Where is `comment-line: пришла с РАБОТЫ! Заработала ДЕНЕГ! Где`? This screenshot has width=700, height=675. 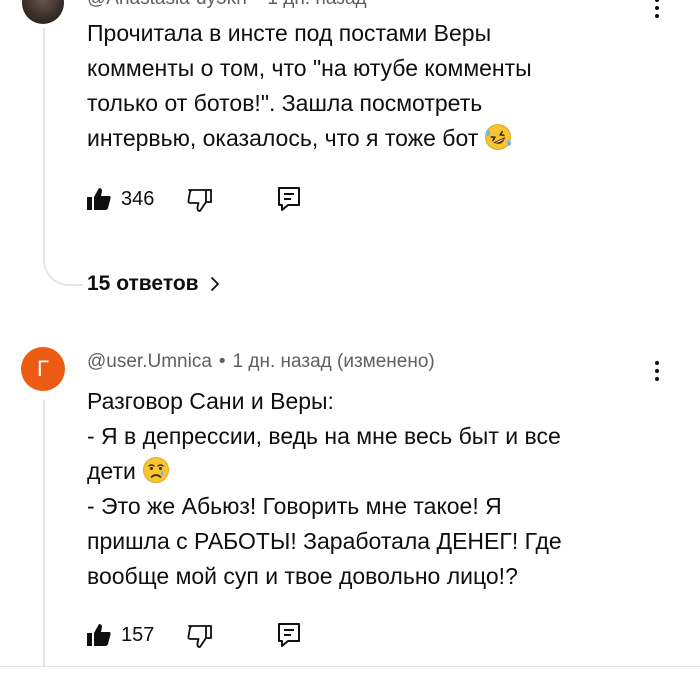
comment-line: пришла с РАБОТЫ! Заработала ДЕНЕГ! Где is located at coordinates (324, 541).